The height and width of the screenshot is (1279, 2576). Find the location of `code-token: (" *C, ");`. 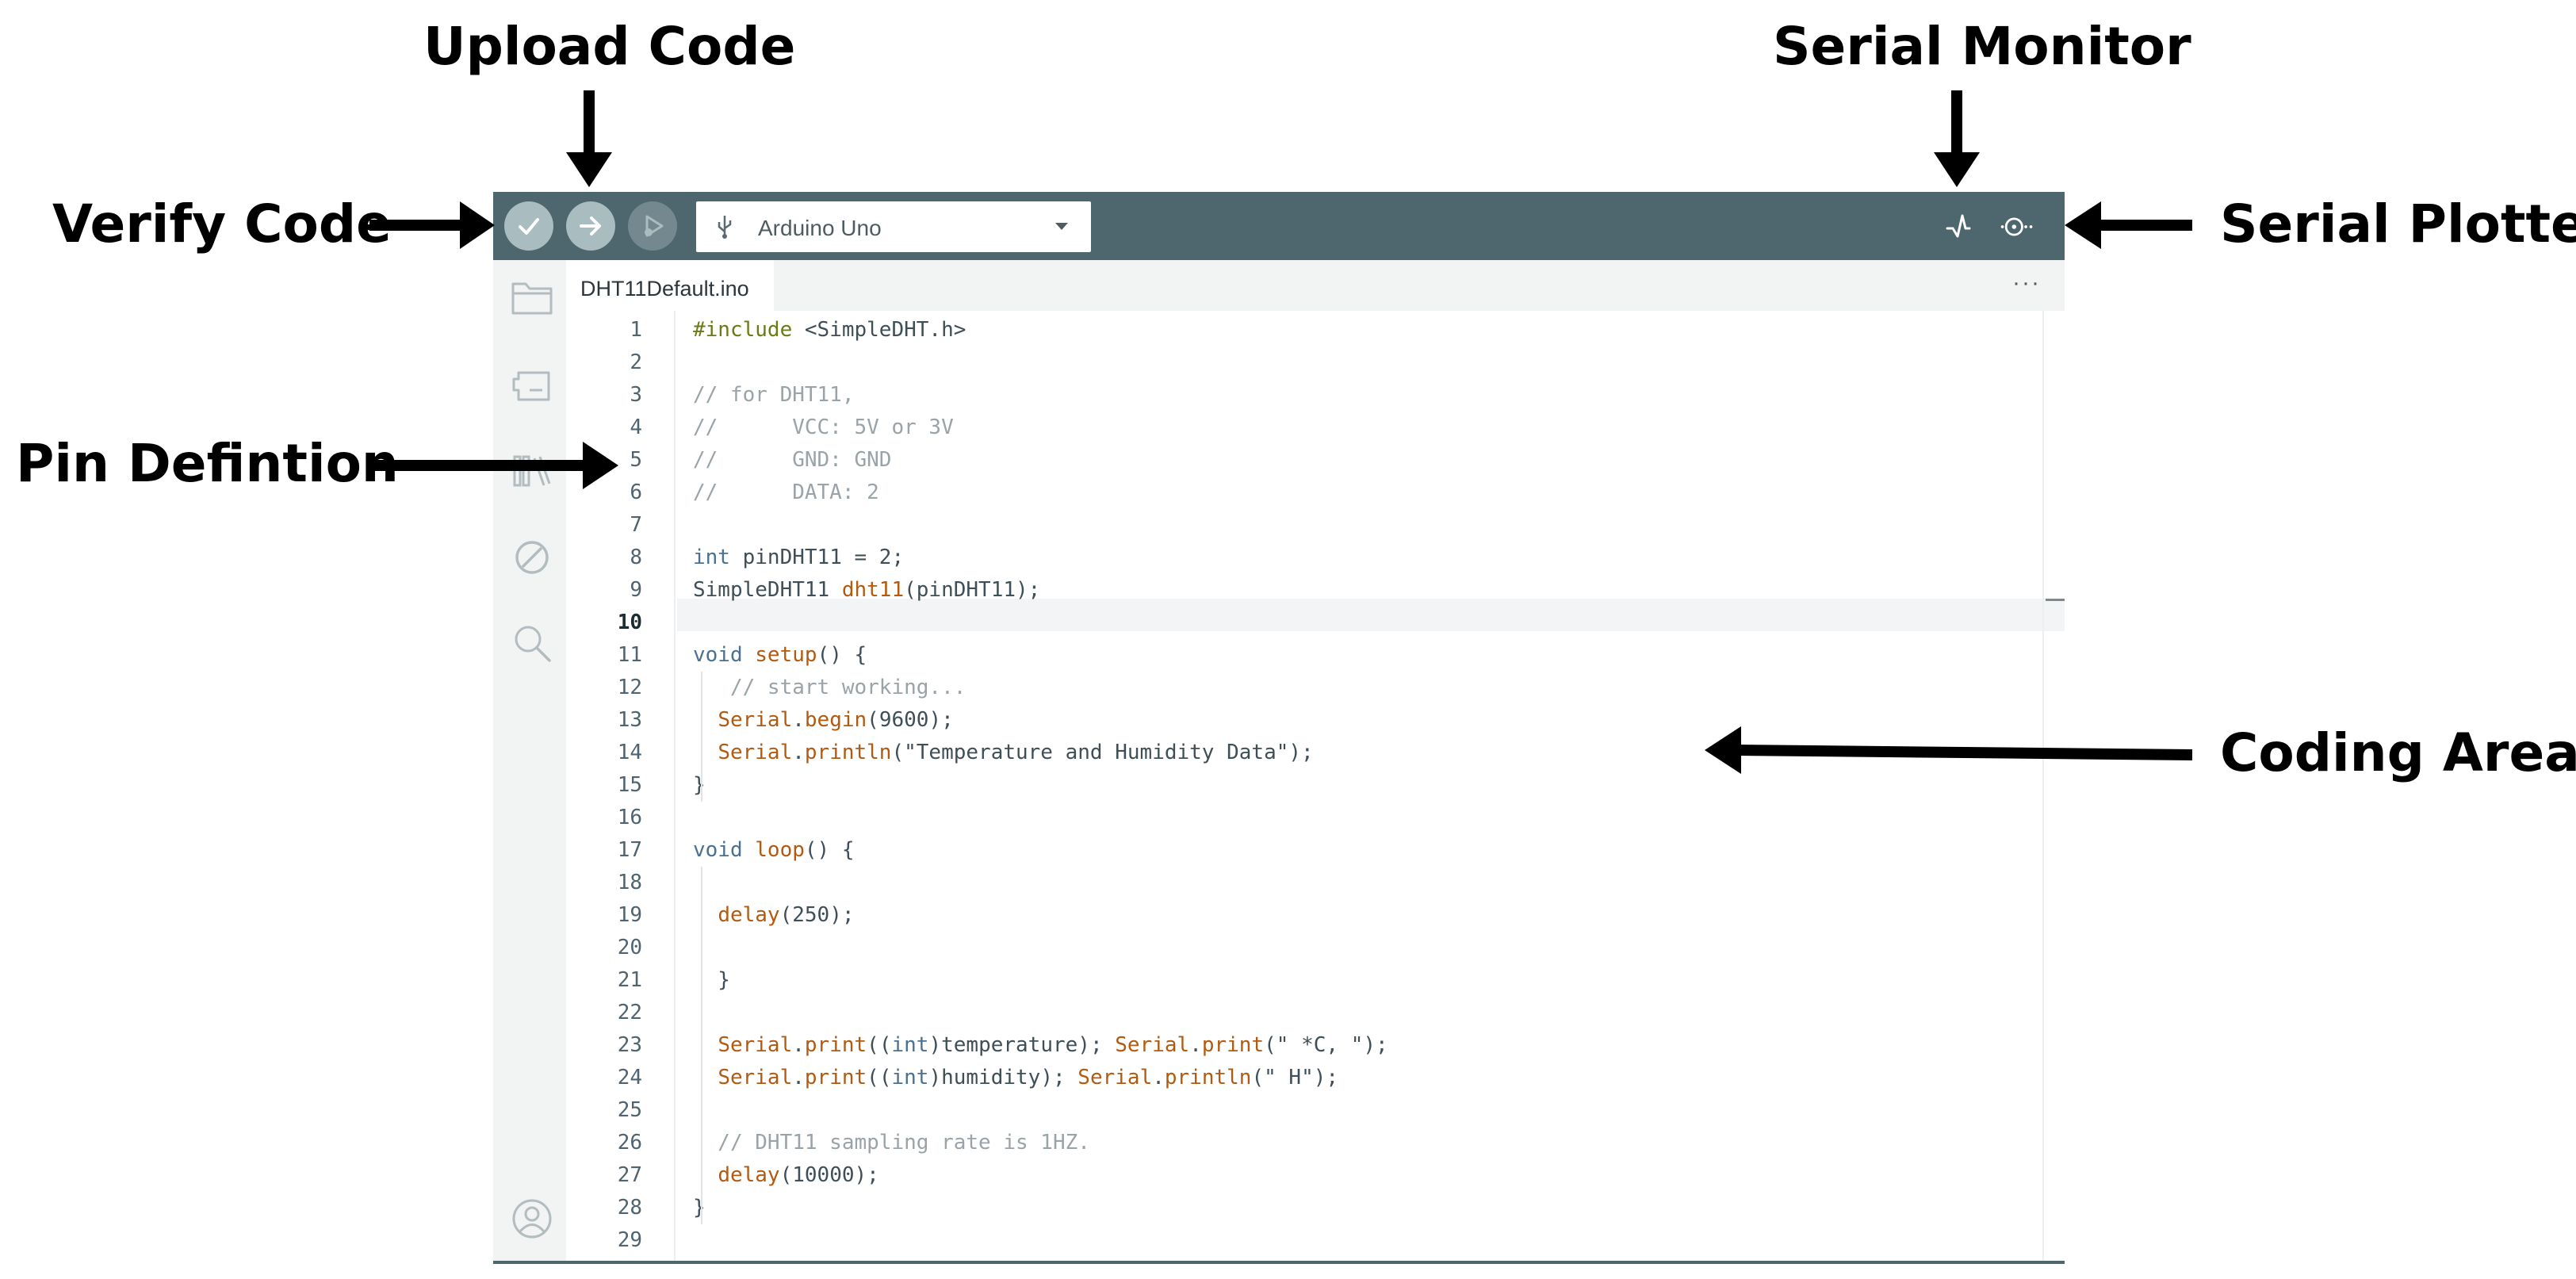

code-token: (" *C, "); is located at coordinates (1326, 1045).